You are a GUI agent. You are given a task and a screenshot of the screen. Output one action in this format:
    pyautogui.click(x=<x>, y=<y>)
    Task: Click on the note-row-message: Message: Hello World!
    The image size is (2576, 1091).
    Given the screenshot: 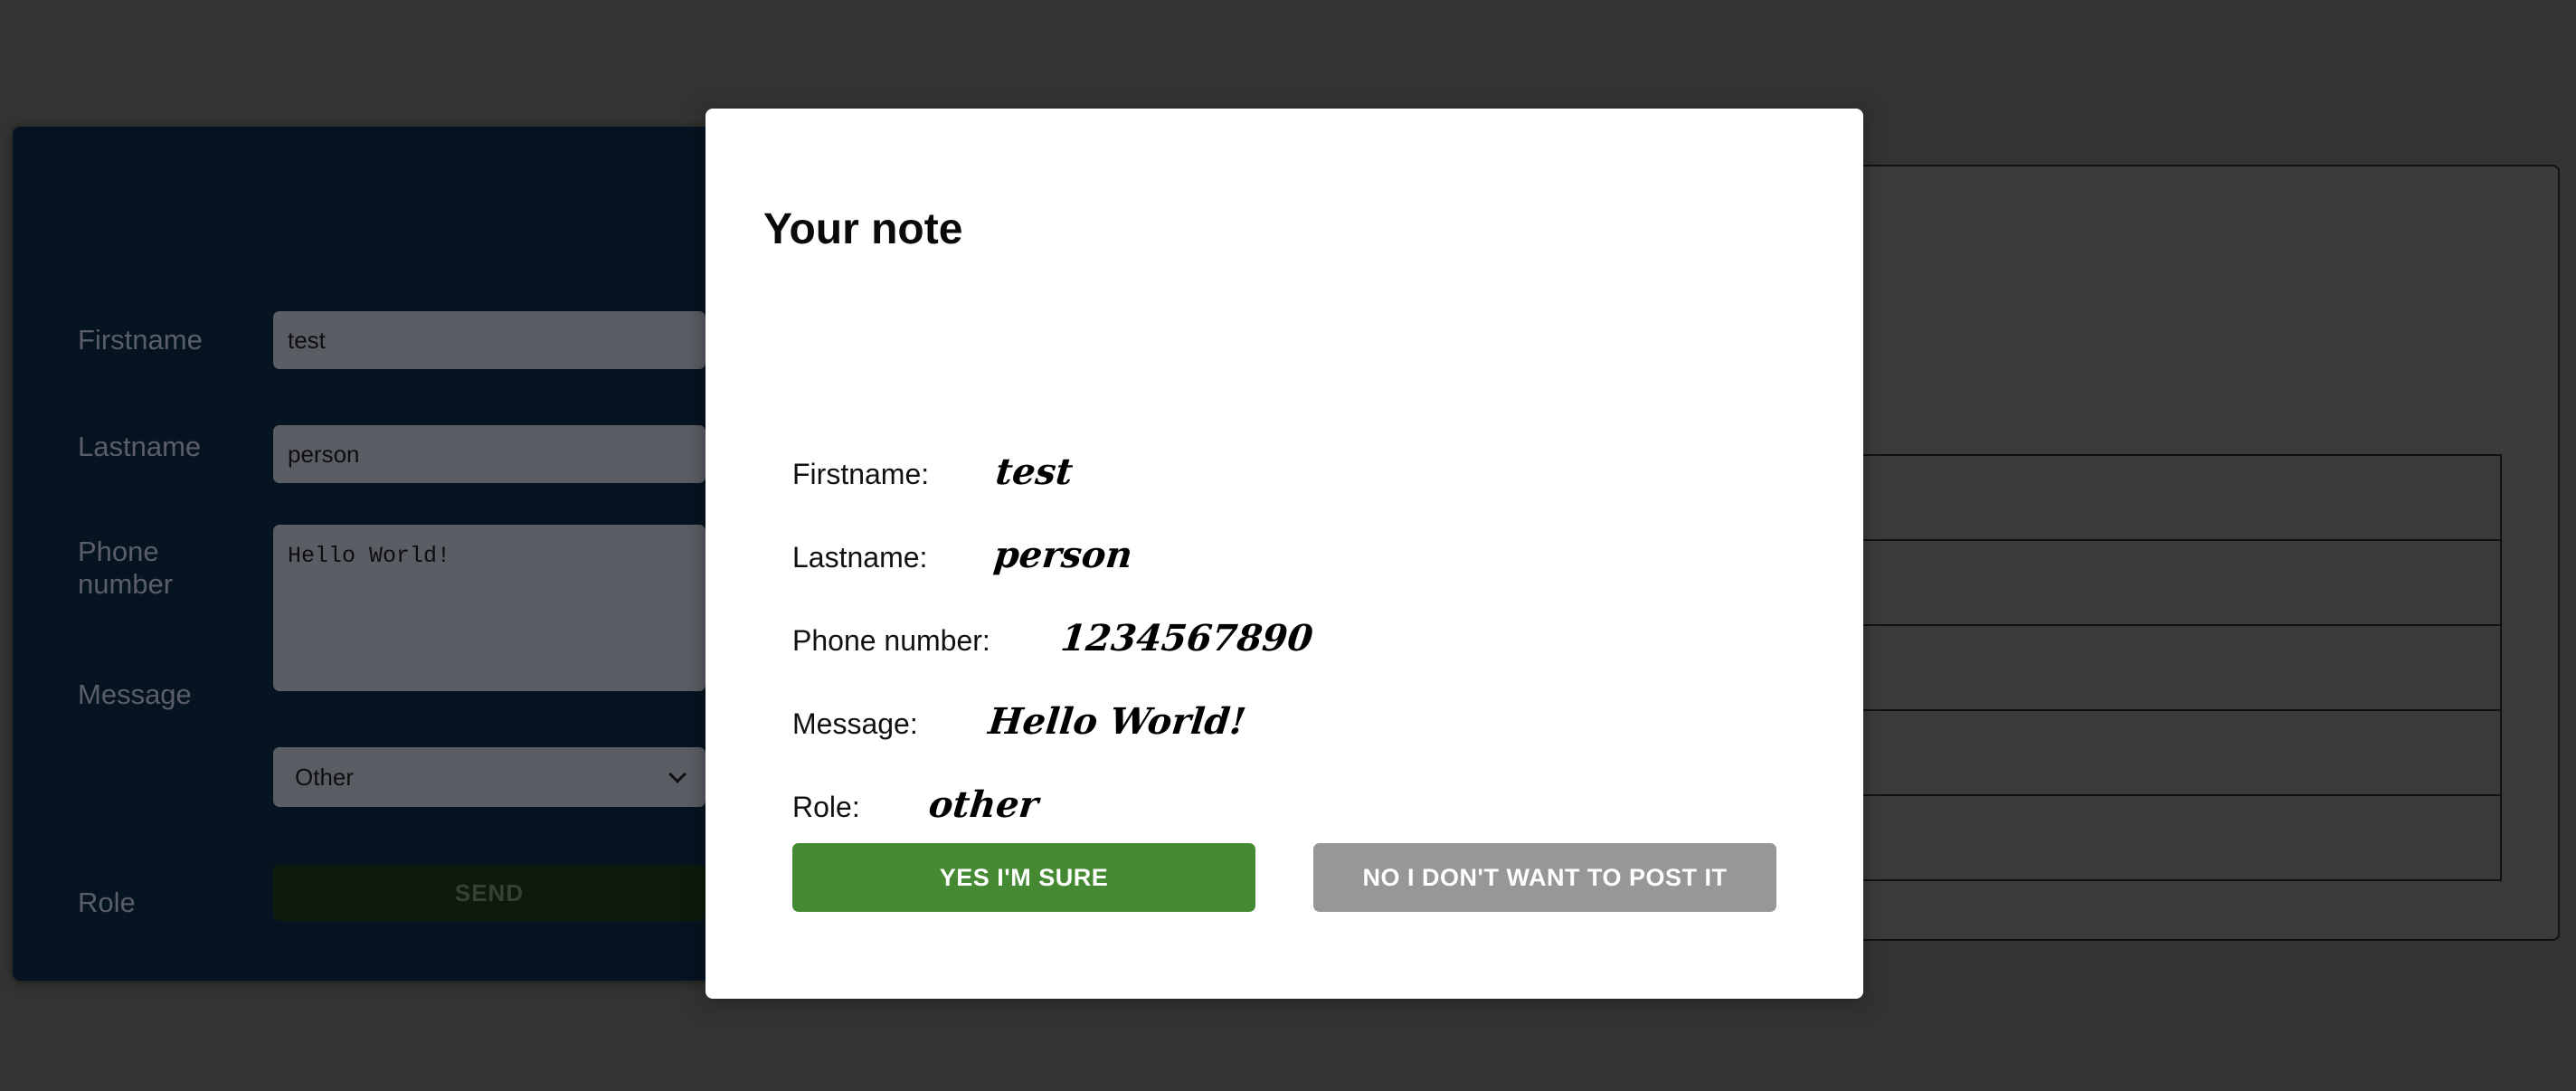 What is the action you would take?
    pyautogui.click(x=1020, y=721)
    